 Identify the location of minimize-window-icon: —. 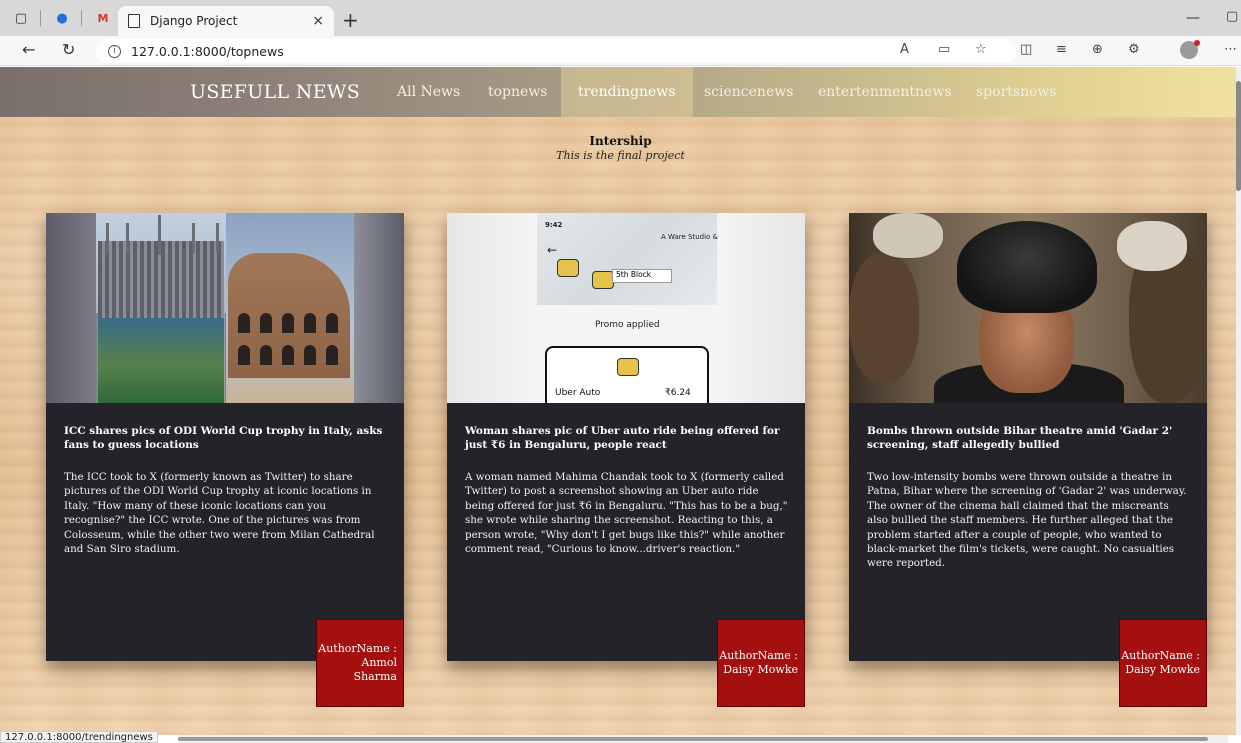
(1193, 18).